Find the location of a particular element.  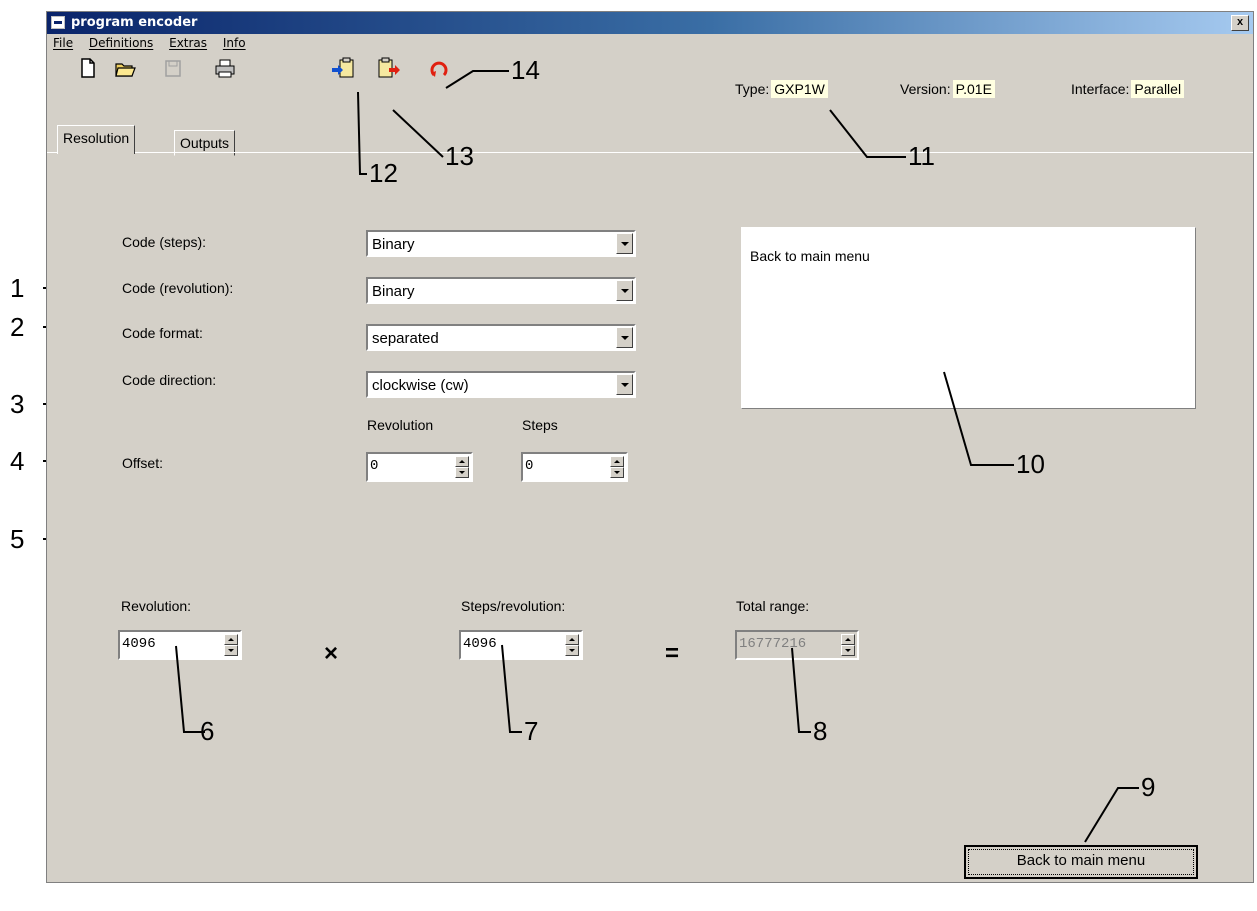

code-format-label: Code format: is located at coordinates (162, 333).